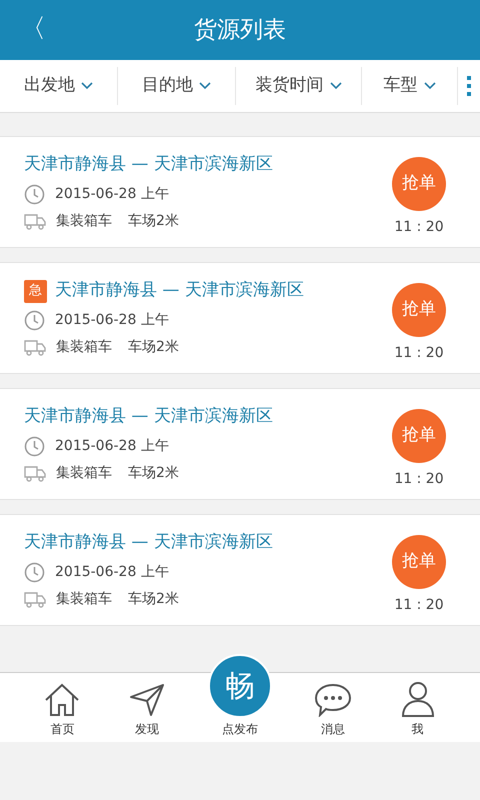 Image resolution: width=480 pixels, height=800 pixels. What do you see at coordinates (177, 86) in the screenshot?
I see `filter-dropdown: 目的地` at bounding box center [177, 86].